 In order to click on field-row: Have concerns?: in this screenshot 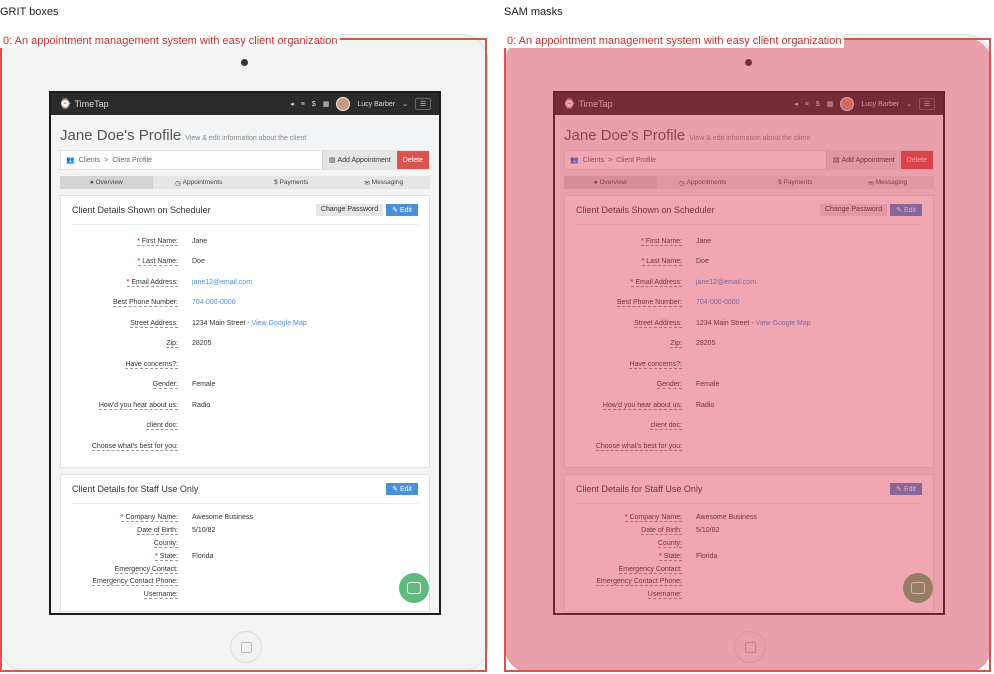, I will do `click(749, 364)`.